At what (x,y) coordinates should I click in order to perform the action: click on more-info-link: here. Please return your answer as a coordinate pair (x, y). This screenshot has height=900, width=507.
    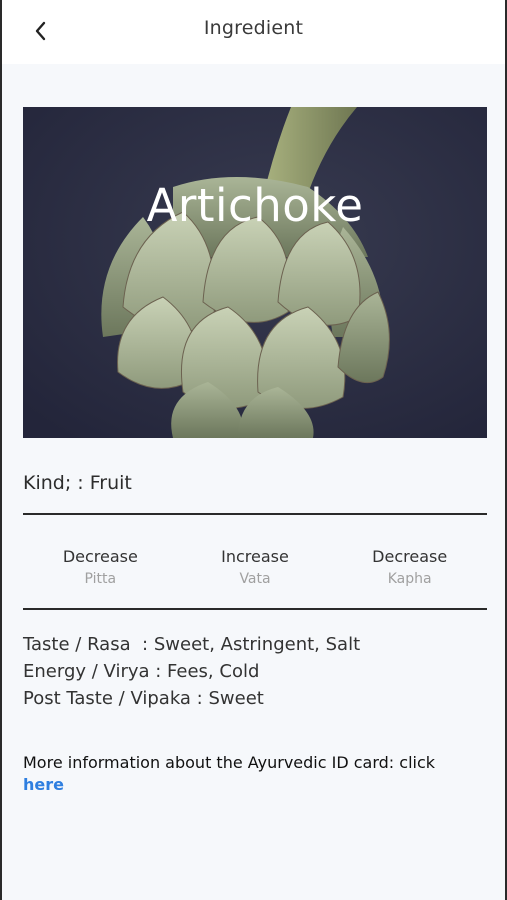
    Looking at the image, I should click on (43, 784).